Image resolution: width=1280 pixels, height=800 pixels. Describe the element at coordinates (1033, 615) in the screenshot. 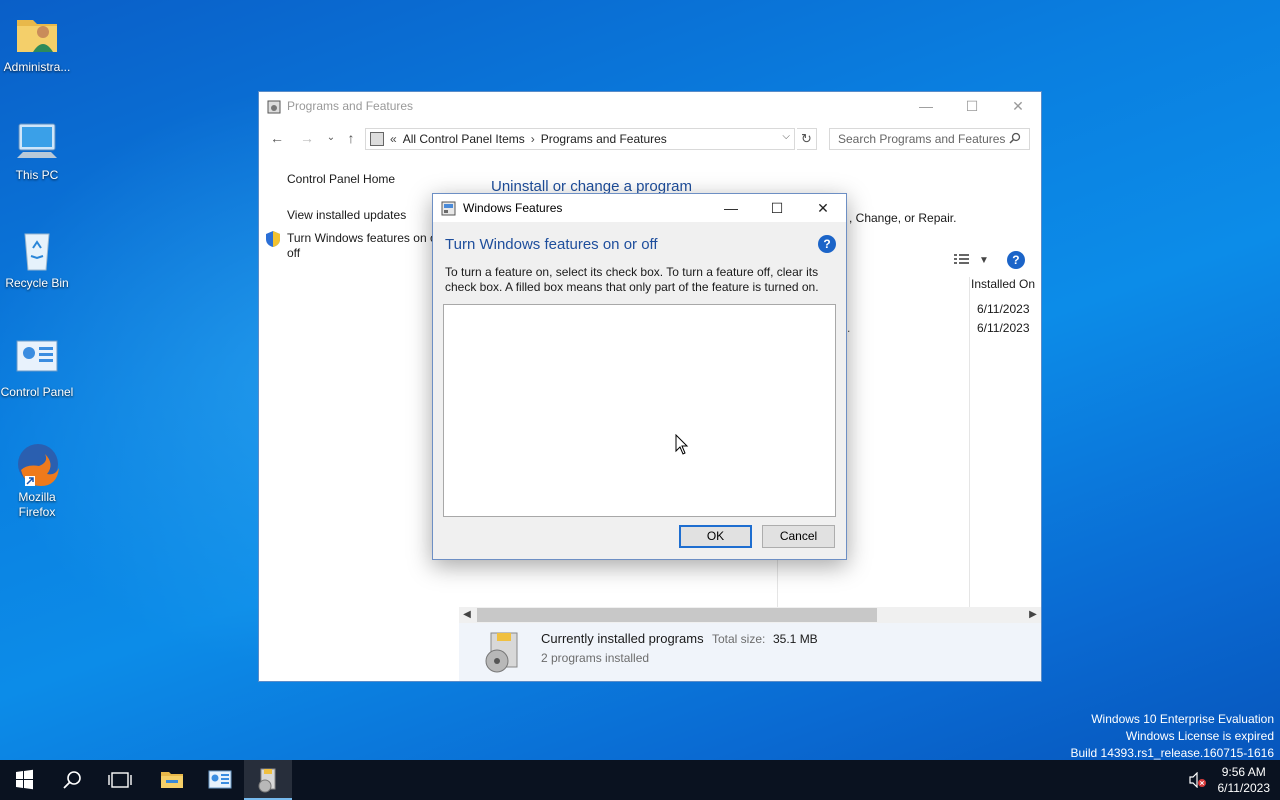

I see `scroll-right-icon: ▶` at that location.